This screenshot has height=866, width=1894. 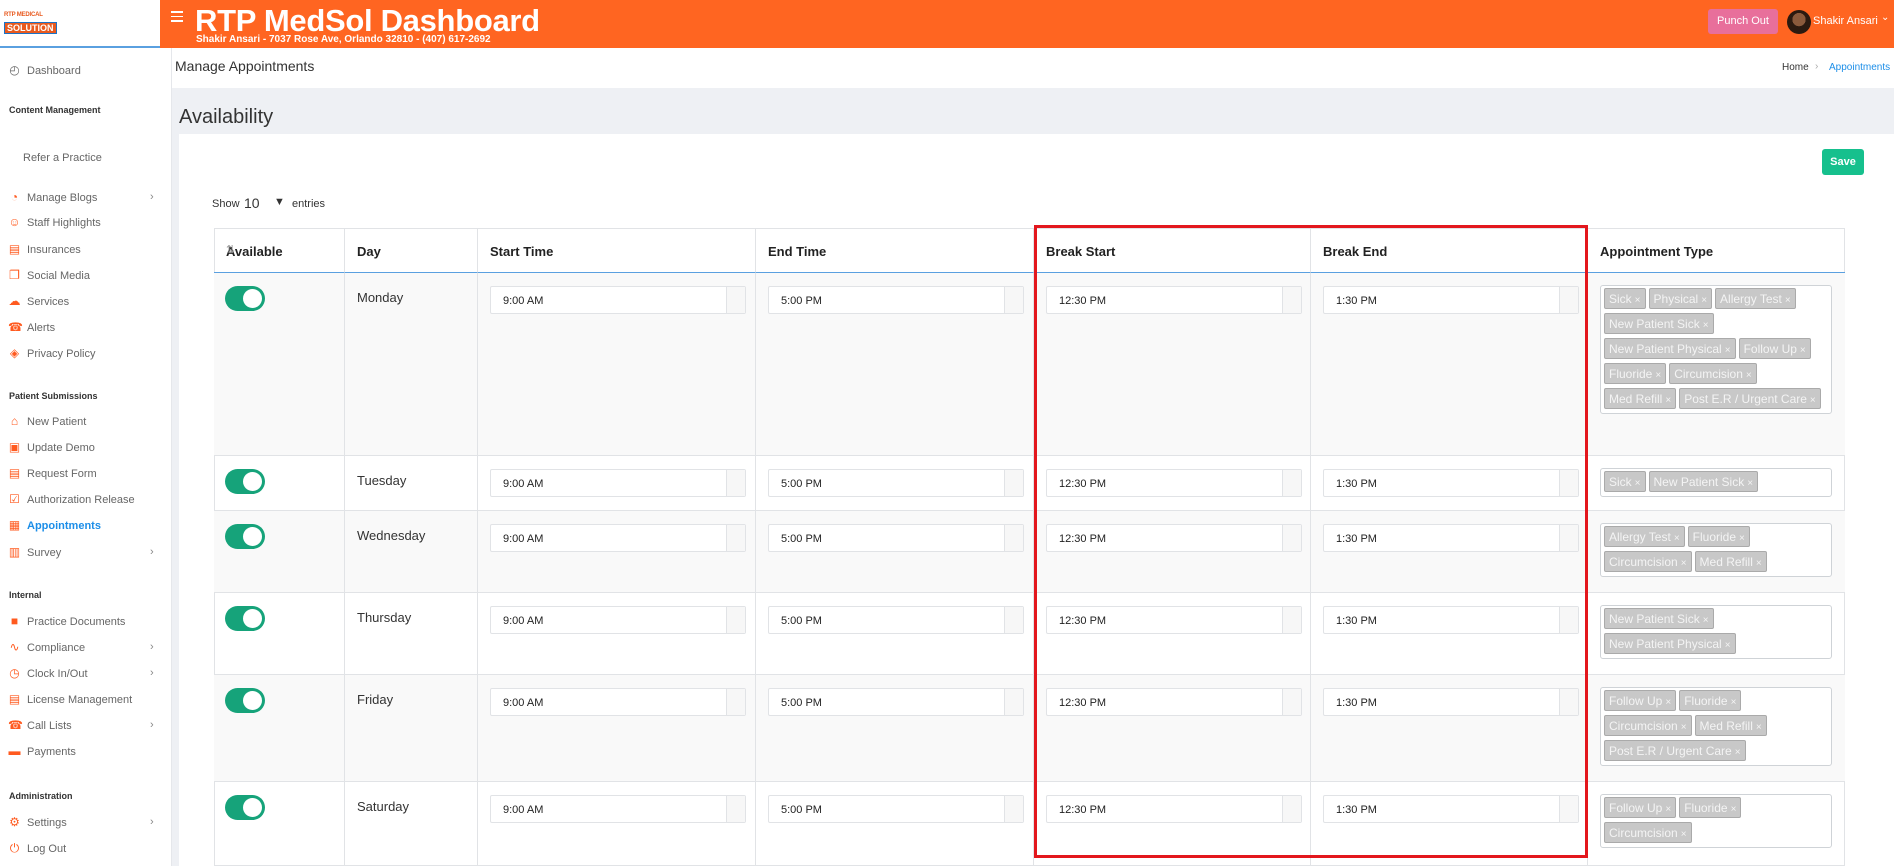 I want to click on sidebar-item-compliance: ∿ Compliance ›, so click(x=86, y=648).